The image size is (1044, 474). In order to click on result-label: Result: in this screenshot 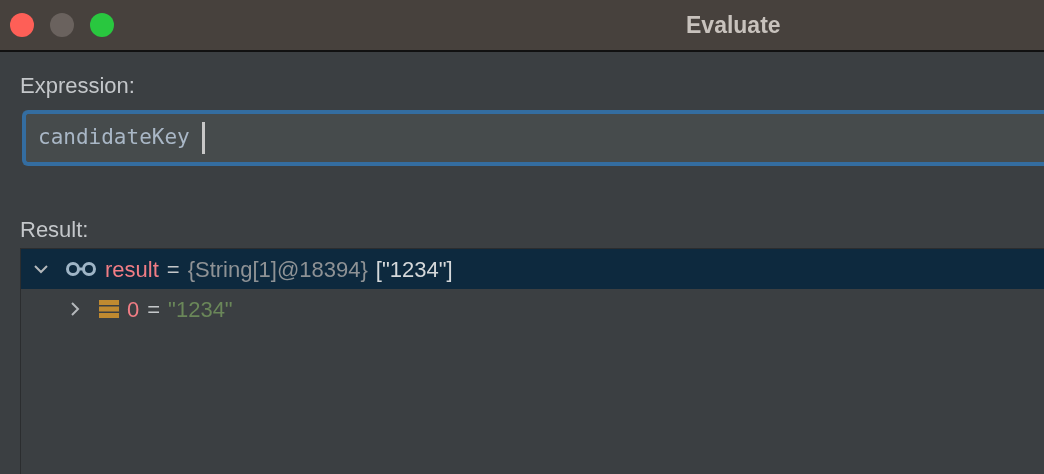, I will do `click(55, 230)`.